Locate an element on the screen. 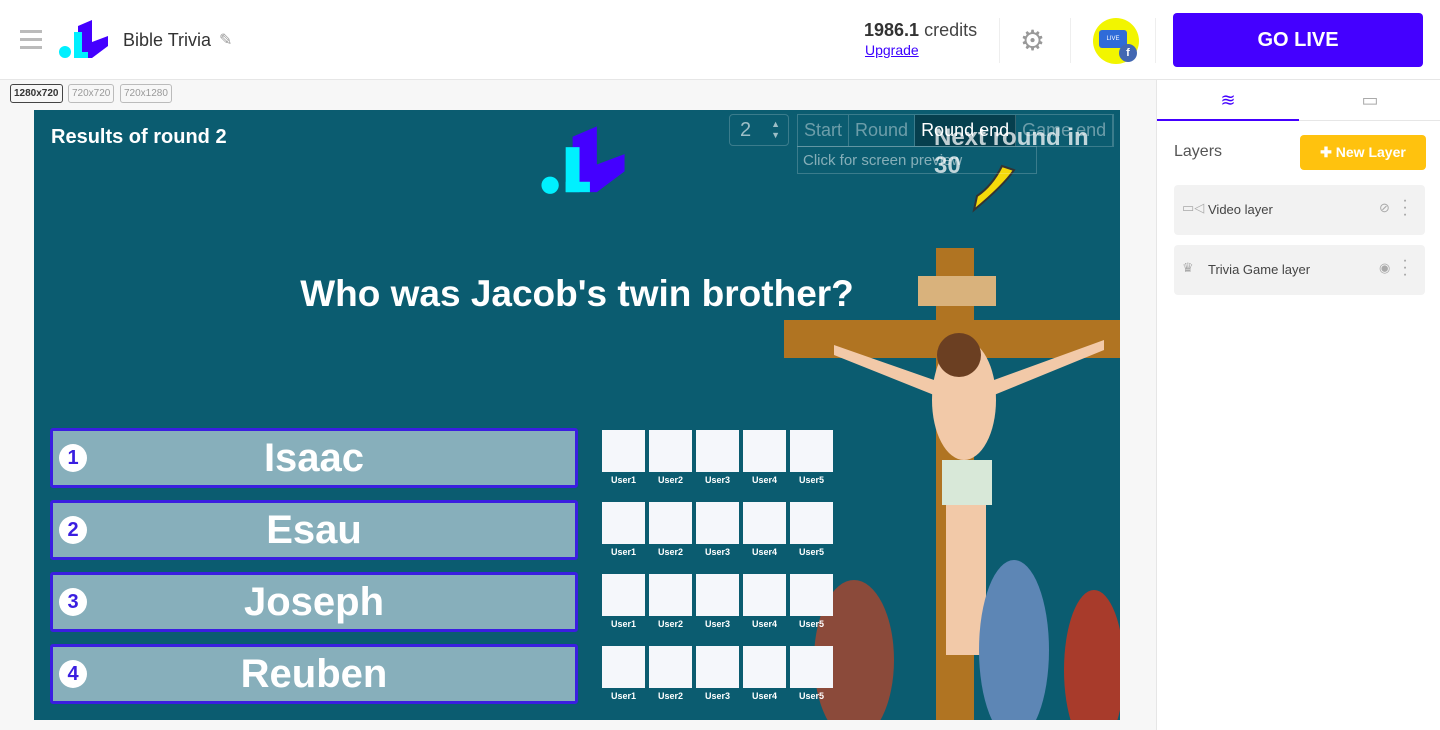  round-number: 2 is located at coordinates (746, 130).